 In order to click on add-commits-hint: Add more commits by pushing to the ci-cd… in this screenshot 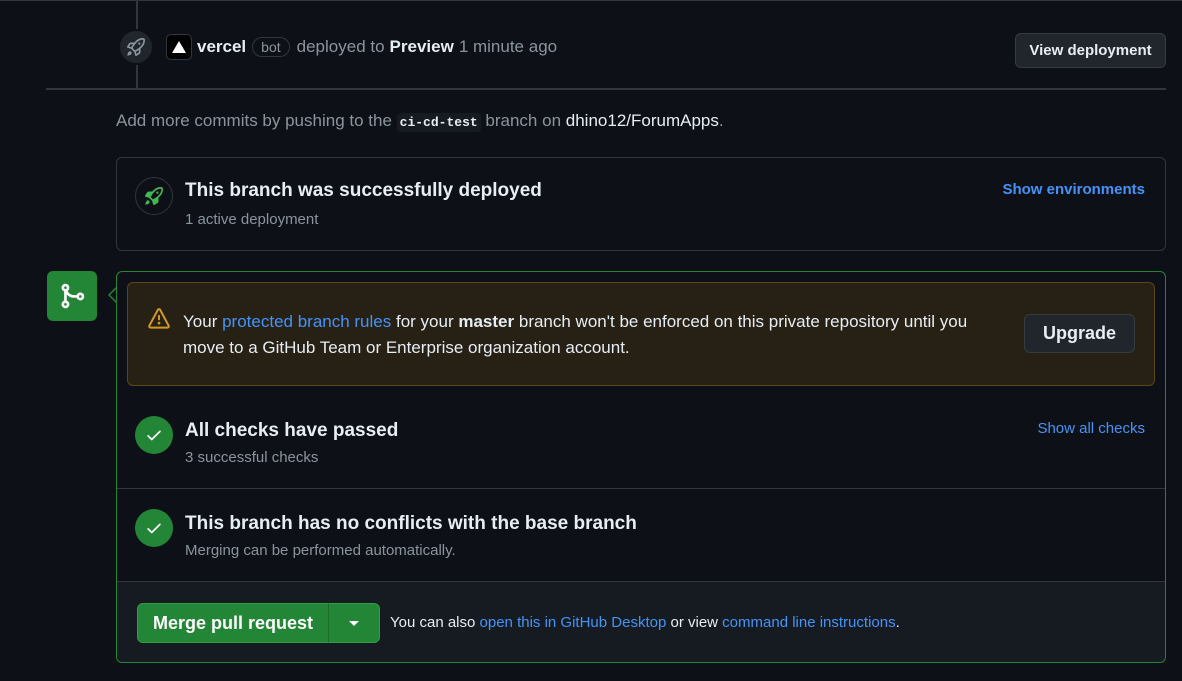, I will do `click(420, 121)`.